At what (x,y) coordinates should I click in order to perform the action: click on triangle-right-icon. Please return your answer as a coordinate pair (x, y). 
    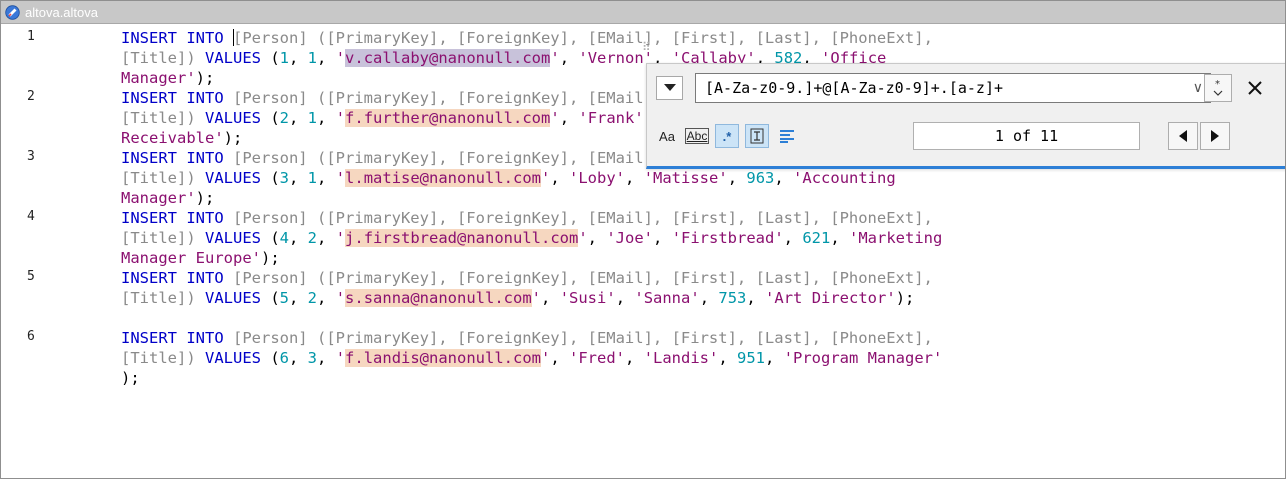
    Looking at the image, I should click on (1215, 136).